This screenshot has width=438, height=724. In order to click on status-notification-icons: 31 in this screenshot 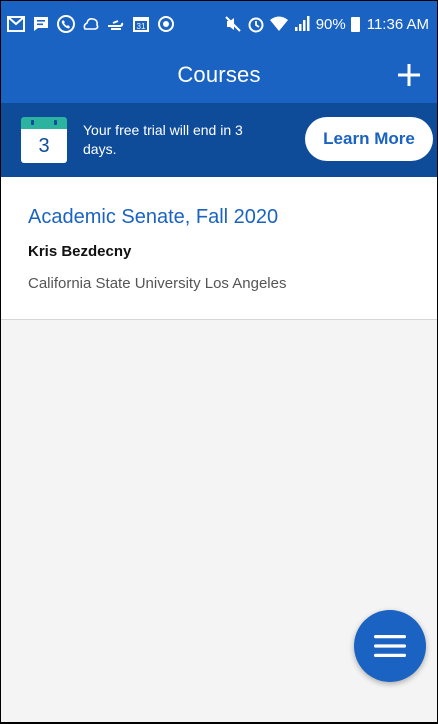, I will do `click(91, 24)`.